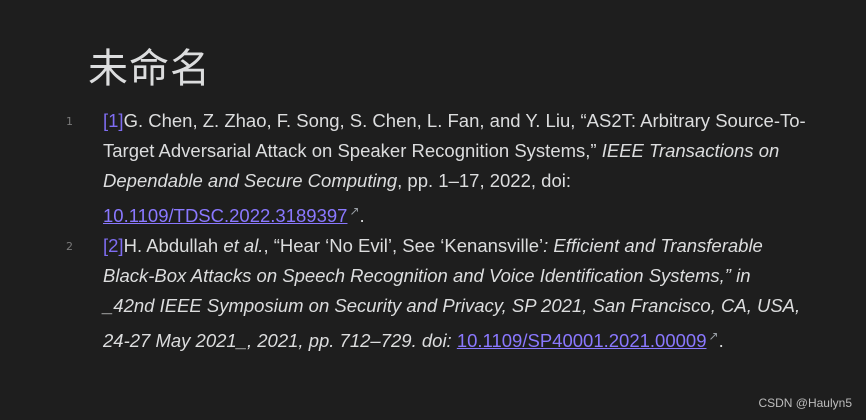 This screenshot has height=420, width=866. Describe the element at coordinates (149, 69) in the screenshot. I see `page-title: 未命名` at that location.